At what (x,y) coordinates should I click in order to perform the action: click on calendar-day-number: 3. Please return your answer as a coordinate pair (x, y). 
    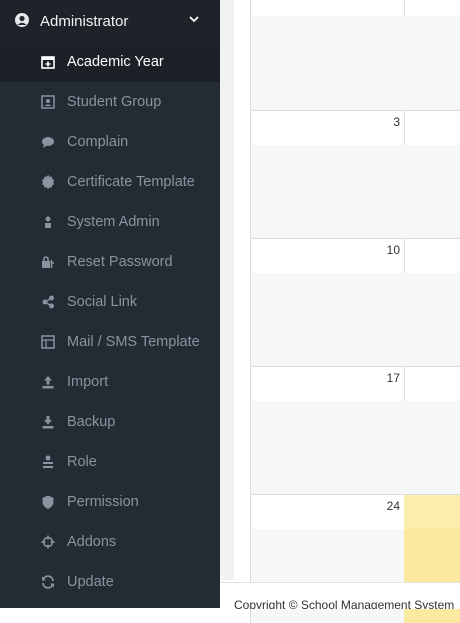
    Looking at the image, I should click on (396, 122).